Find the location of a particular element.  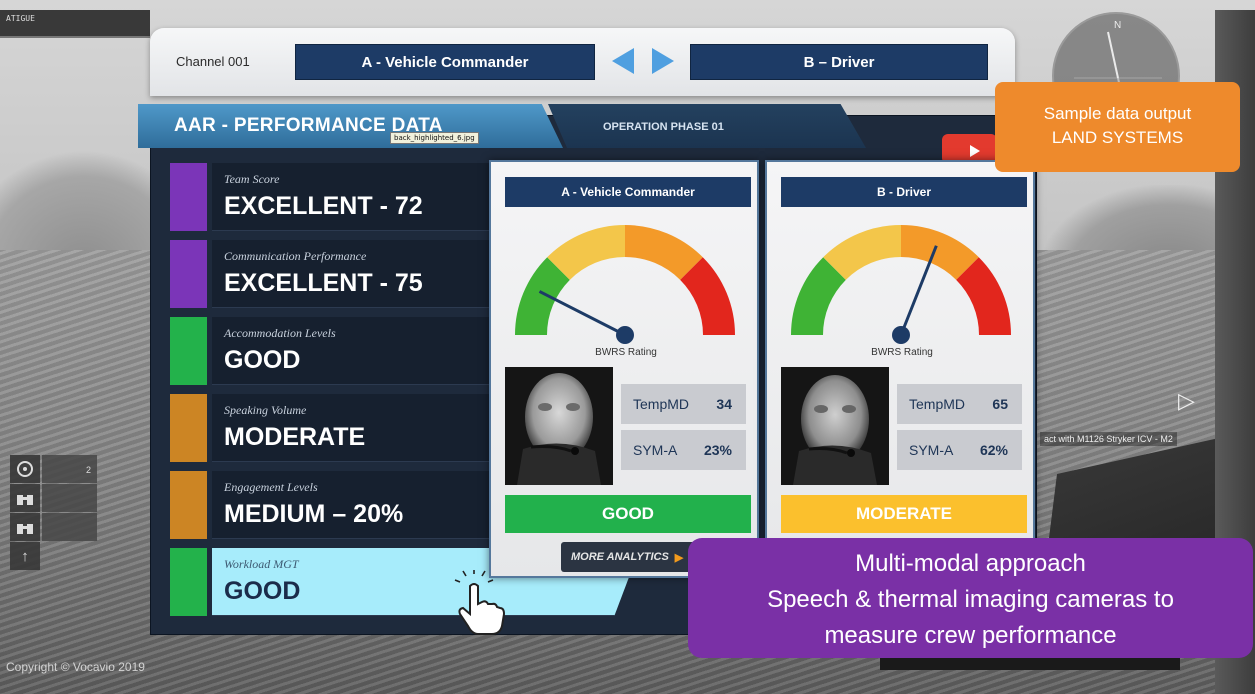

play-icon: ▷ is located at coordinates (1186, 401).